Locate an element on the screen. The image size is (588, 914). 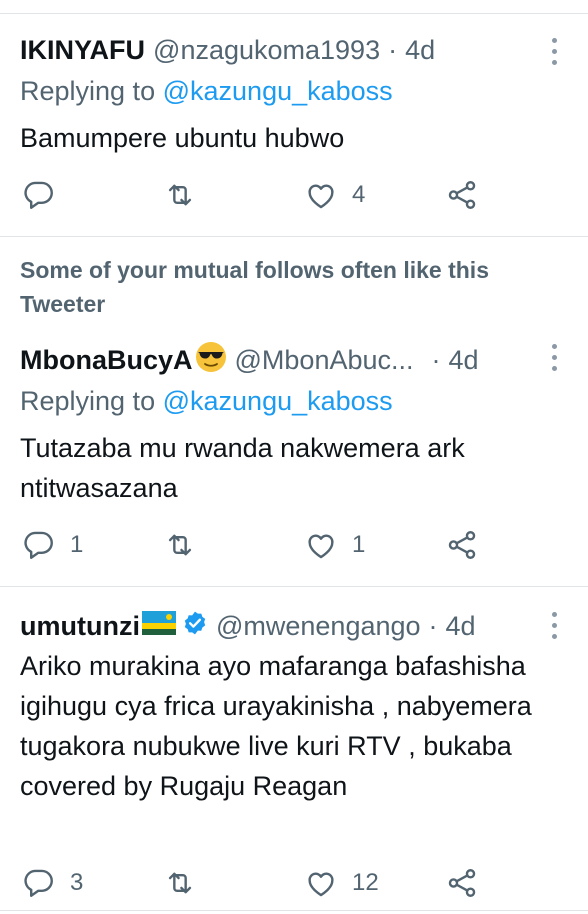
reply-button: 1 is located at coordinates (52, 545).